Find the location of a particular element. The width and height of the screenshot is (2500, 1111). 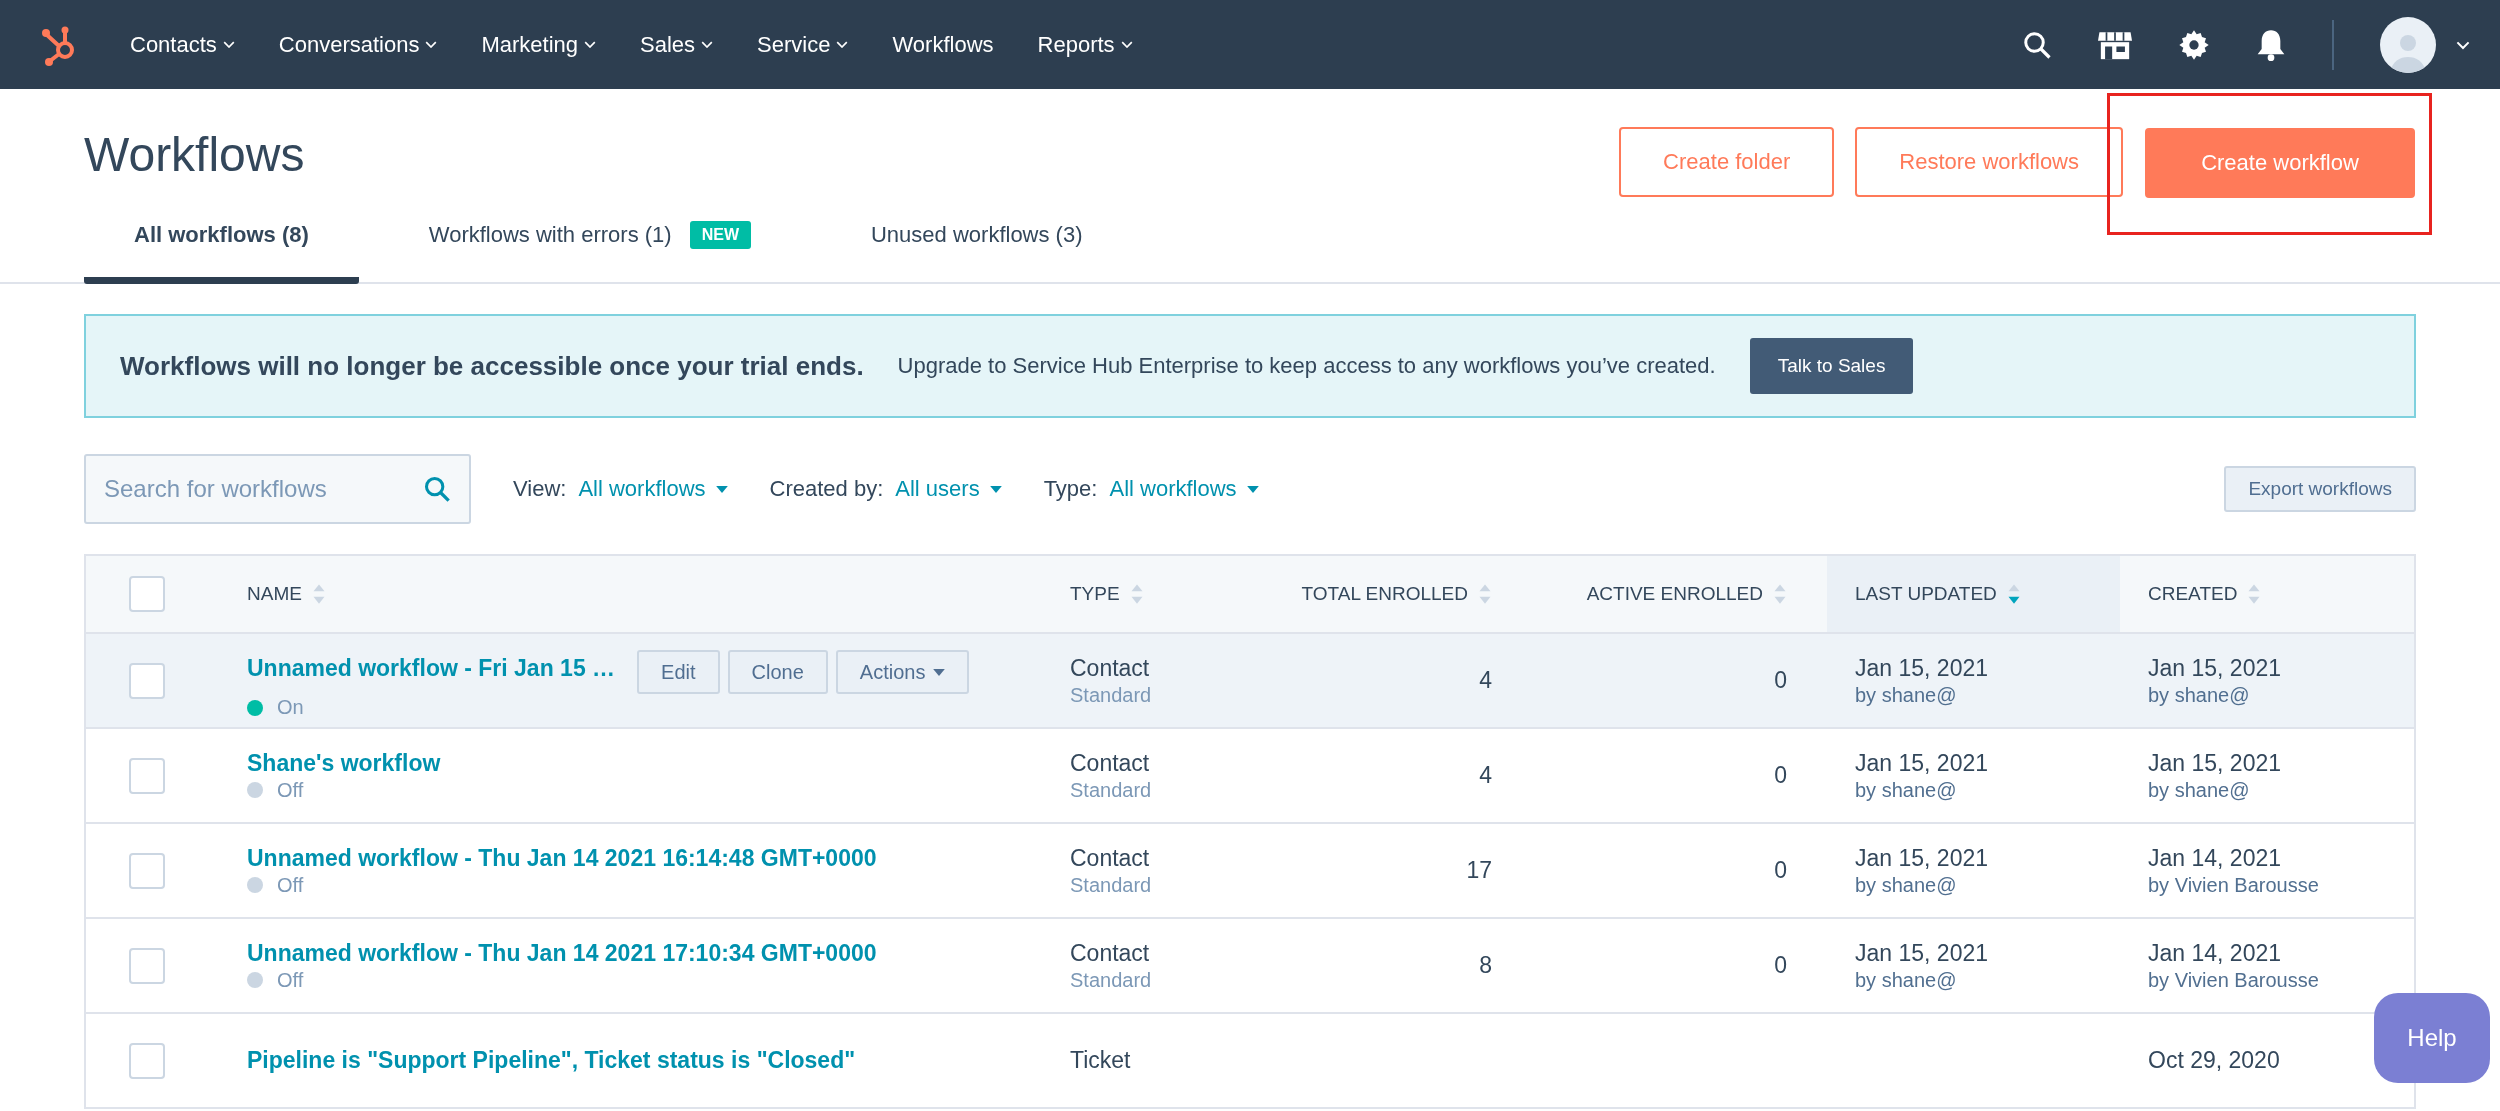

created-date: Oct 29, 2020 is located at coordinates (2214, 1060).